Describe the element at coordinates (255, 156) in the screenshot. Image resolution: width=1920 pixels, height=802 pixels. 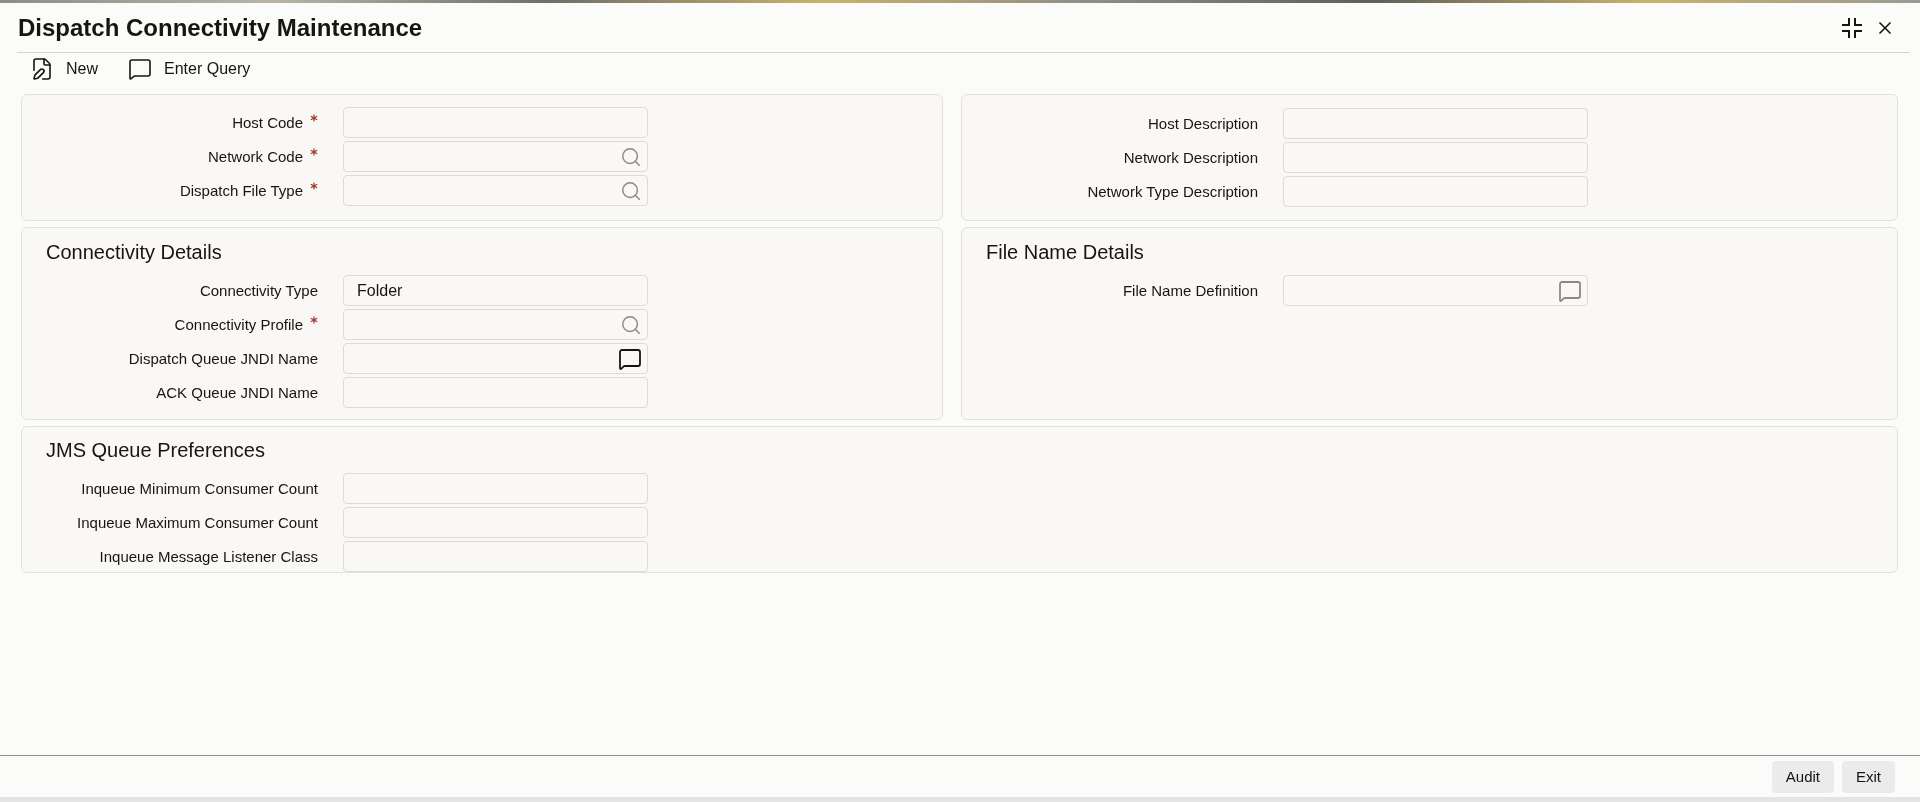
I see `field-label: Network Code` at that location.